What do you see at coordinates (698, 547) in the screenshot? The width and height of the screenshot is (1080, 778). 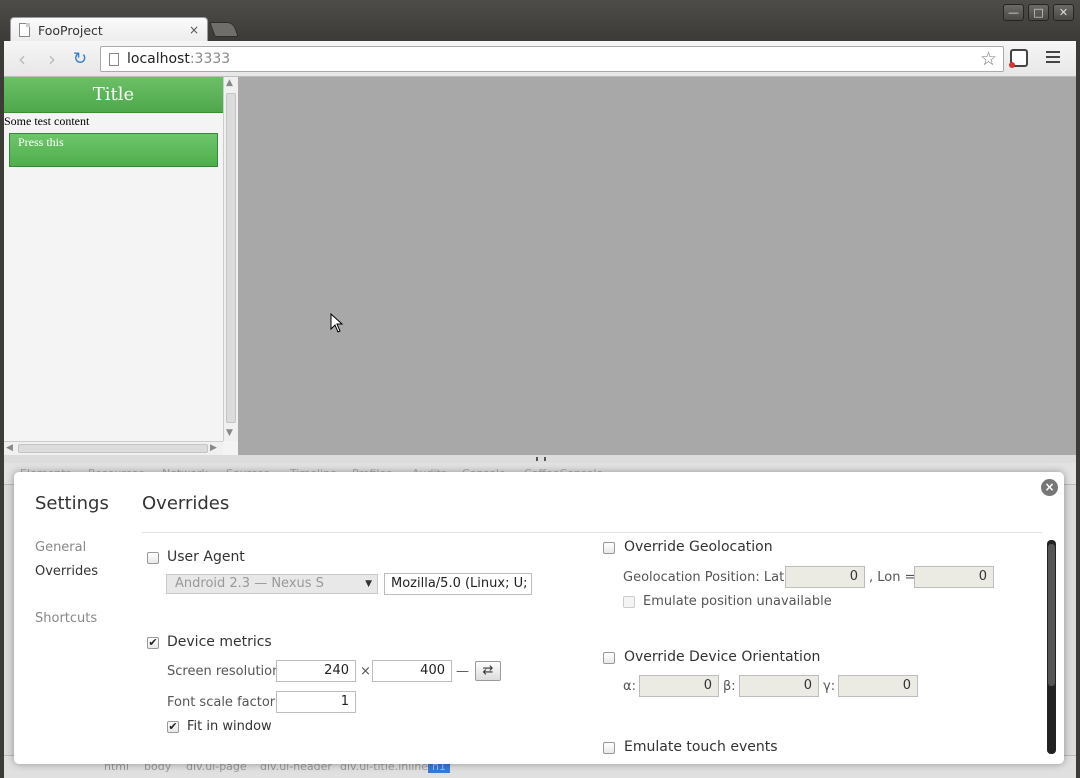 I see `override-geolocation-label: Override Geolocation` at bounding box center [698, 547].